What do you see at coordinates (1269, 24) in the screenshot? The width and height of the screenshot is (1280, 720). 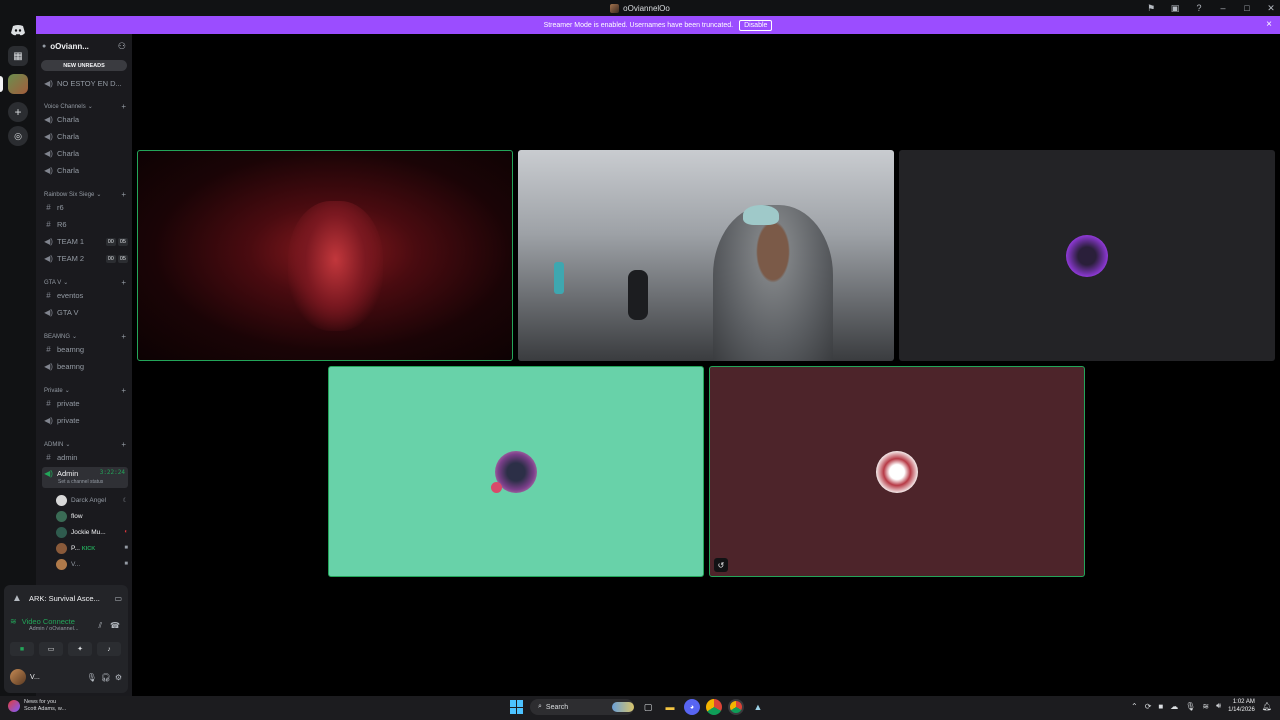 I see `close-banner-icon: ×` at bounding box center [1269, 24].